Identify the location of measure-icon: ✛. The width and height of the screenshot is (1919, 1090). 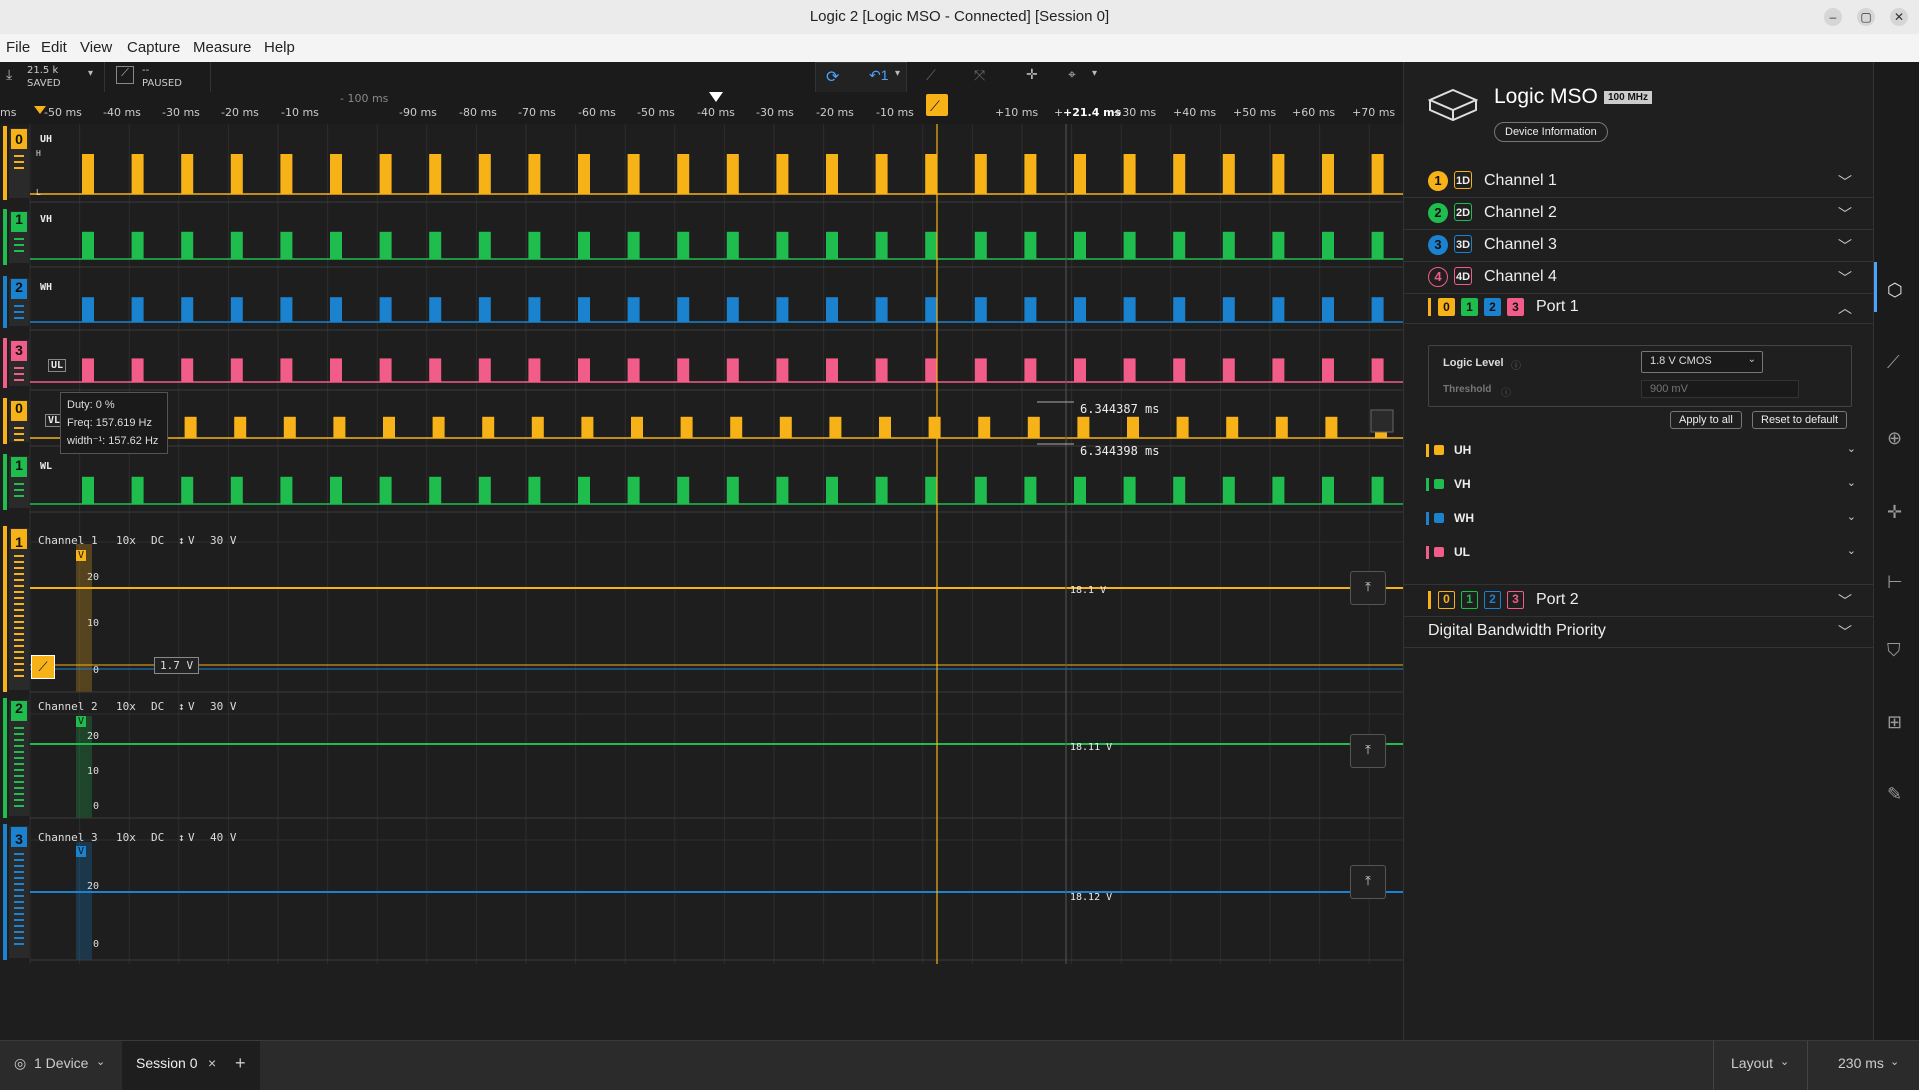
(1032, 74).